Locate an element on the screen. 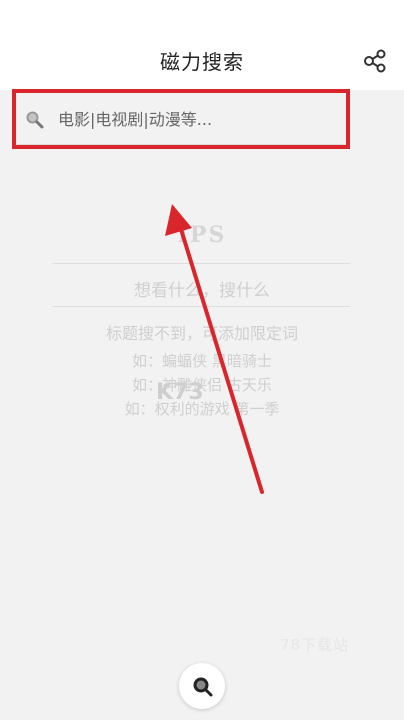 This screenshot has width=404, height=720. app-logo: IPS is located at coordinates (202, 235).